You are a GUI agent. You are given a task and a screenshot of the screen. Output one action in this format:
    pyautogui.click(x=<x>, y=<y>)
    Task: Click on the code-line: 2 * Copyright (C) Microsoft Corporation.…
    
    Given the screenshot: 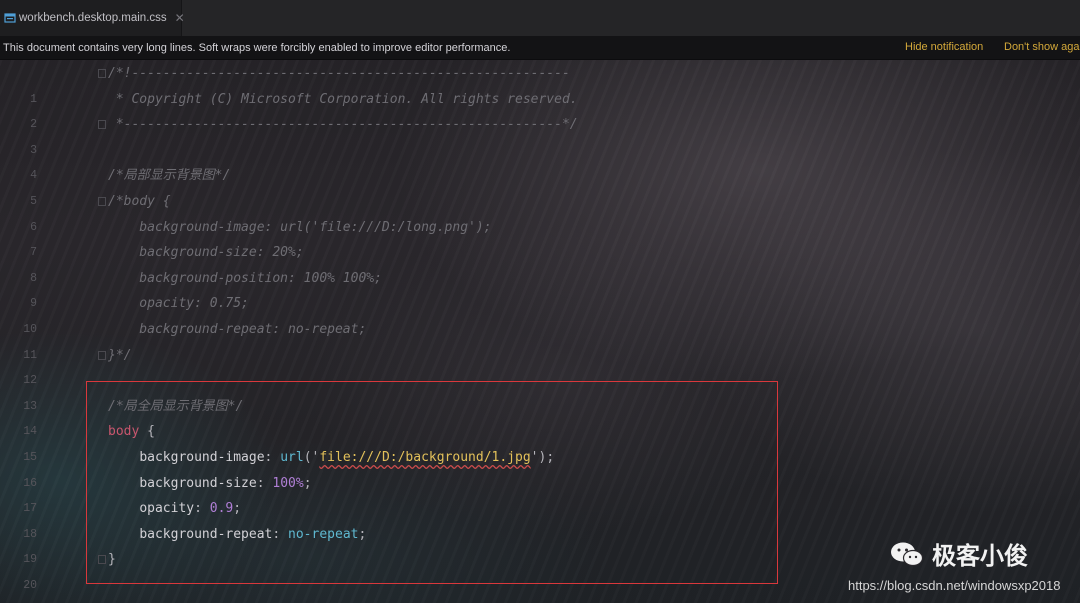 What is the action you would take?
    pyautogui.click(x=540, y=109)
    